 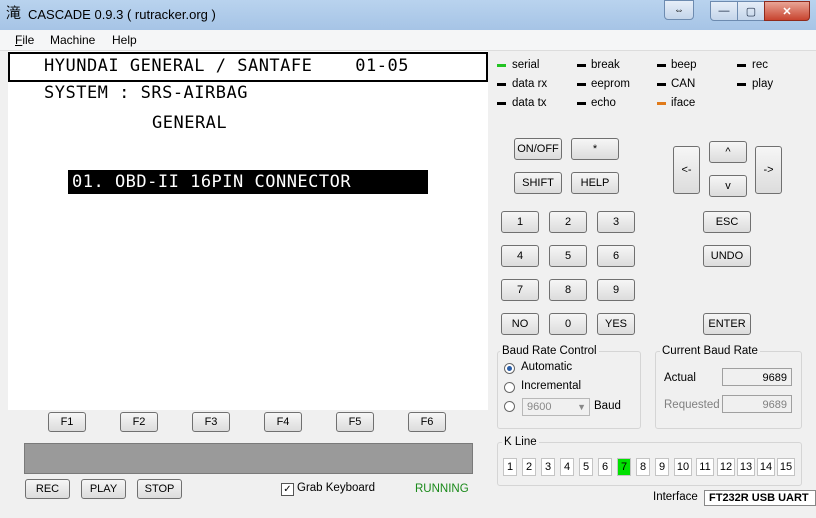 I want to click on f3-button: F3, so click(x=211, y=422).